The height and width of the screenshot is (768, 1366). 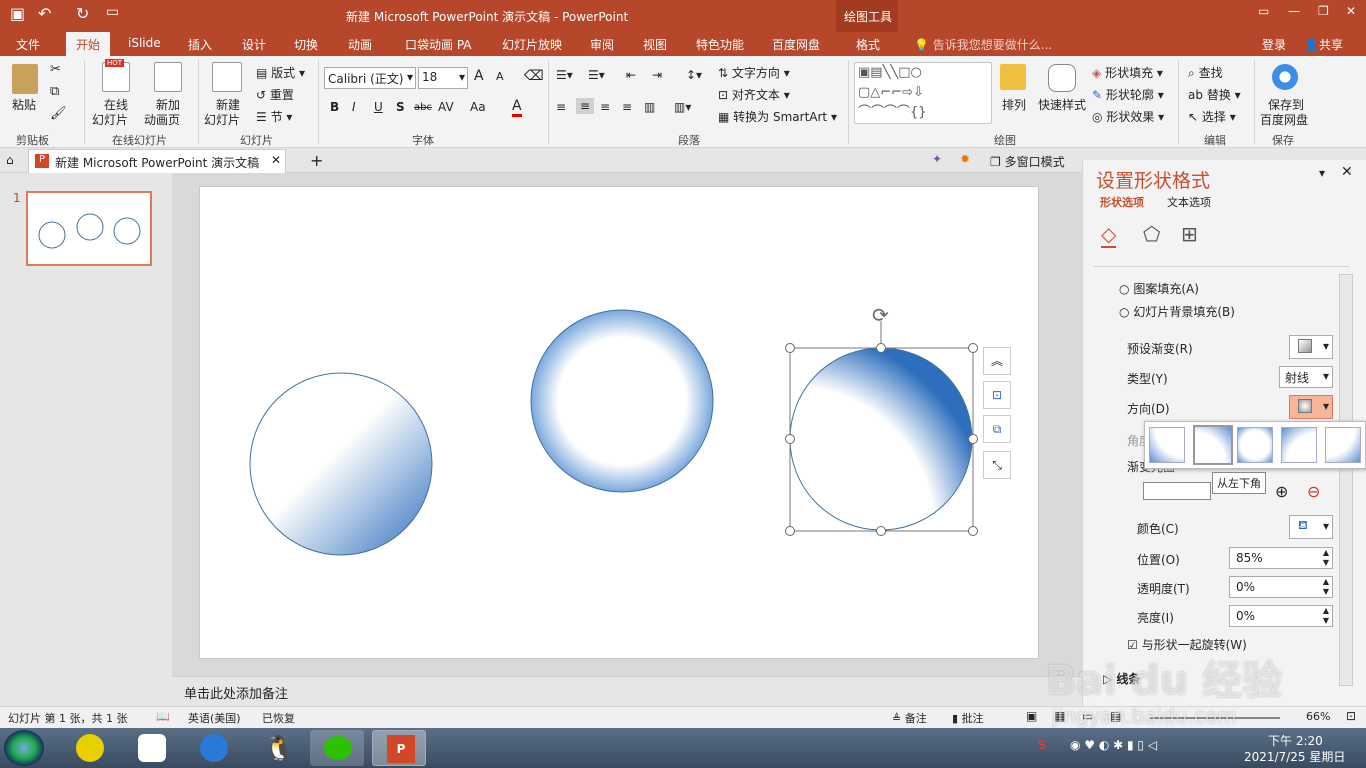 I want to click on paste-button: 粘贴, so click(x=24, y=104).